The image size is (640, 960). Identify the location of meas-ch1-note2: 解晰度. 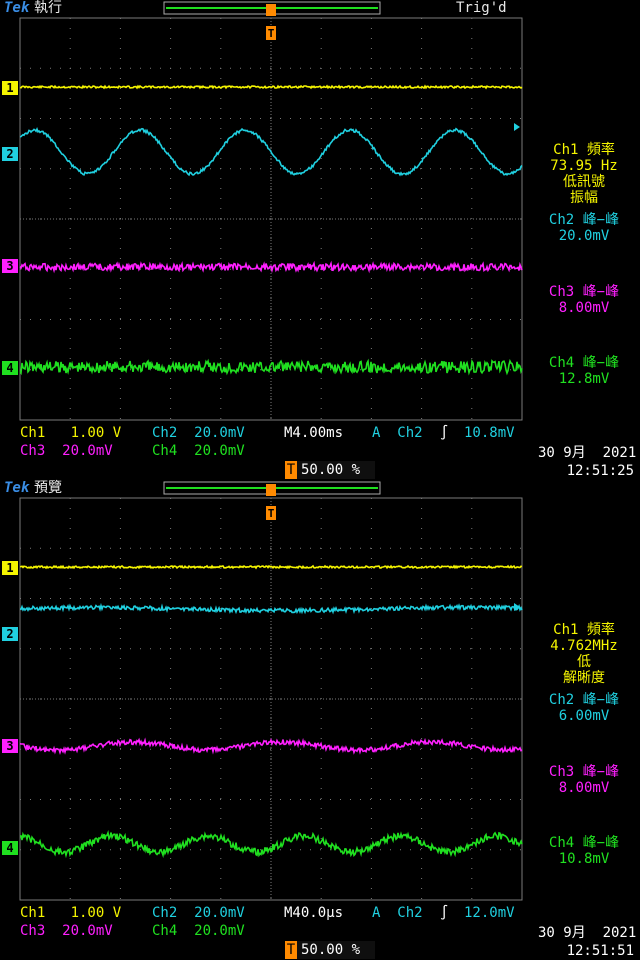
(584, 678).